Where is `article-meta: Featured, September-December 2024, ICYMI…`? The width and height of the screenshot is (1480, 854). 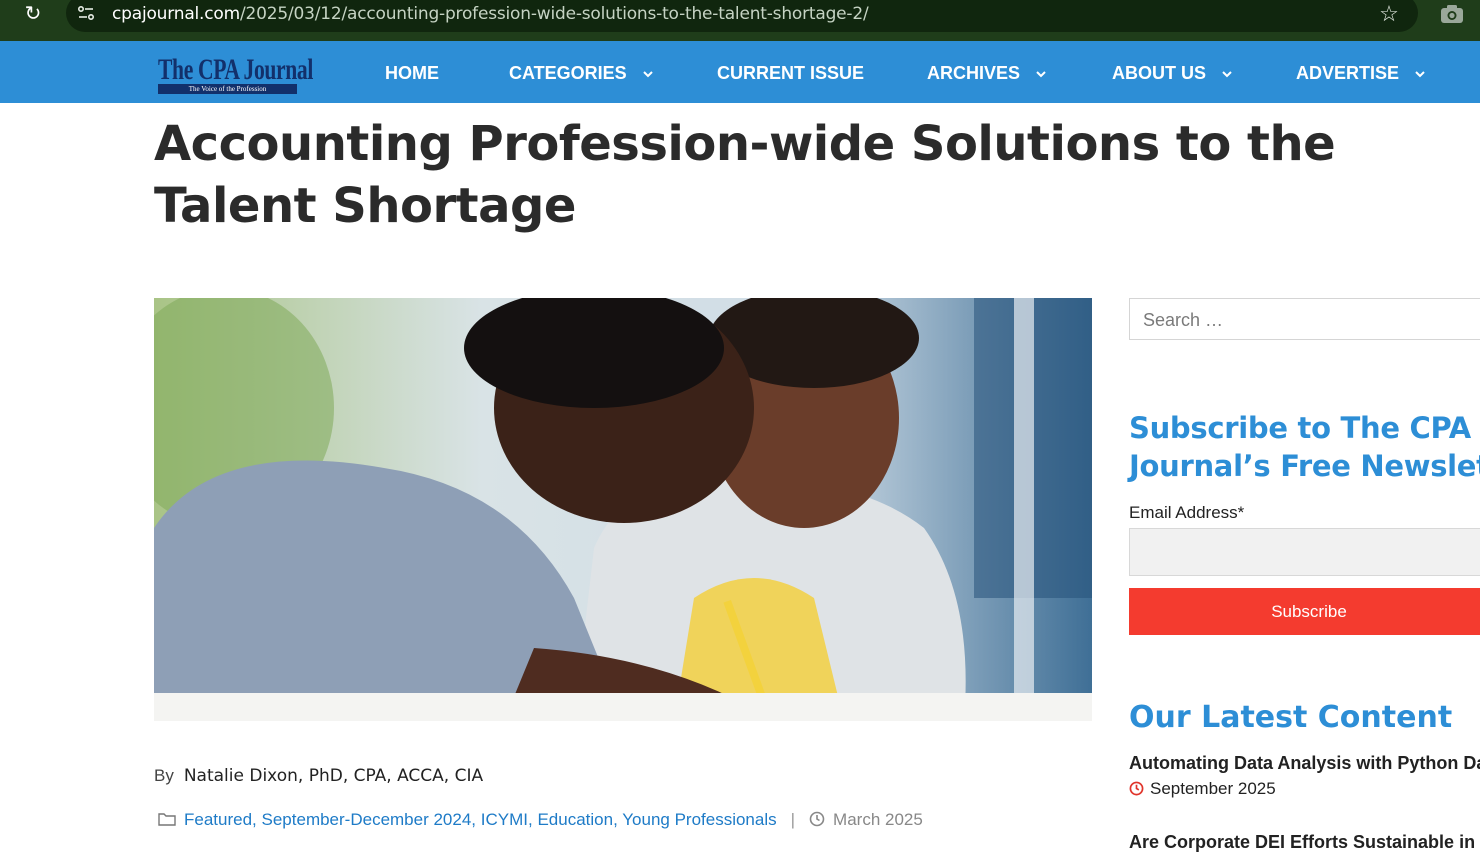
article-meta: Featured, September-December 2024, ICYMI… is located at coordinates (540, 820).